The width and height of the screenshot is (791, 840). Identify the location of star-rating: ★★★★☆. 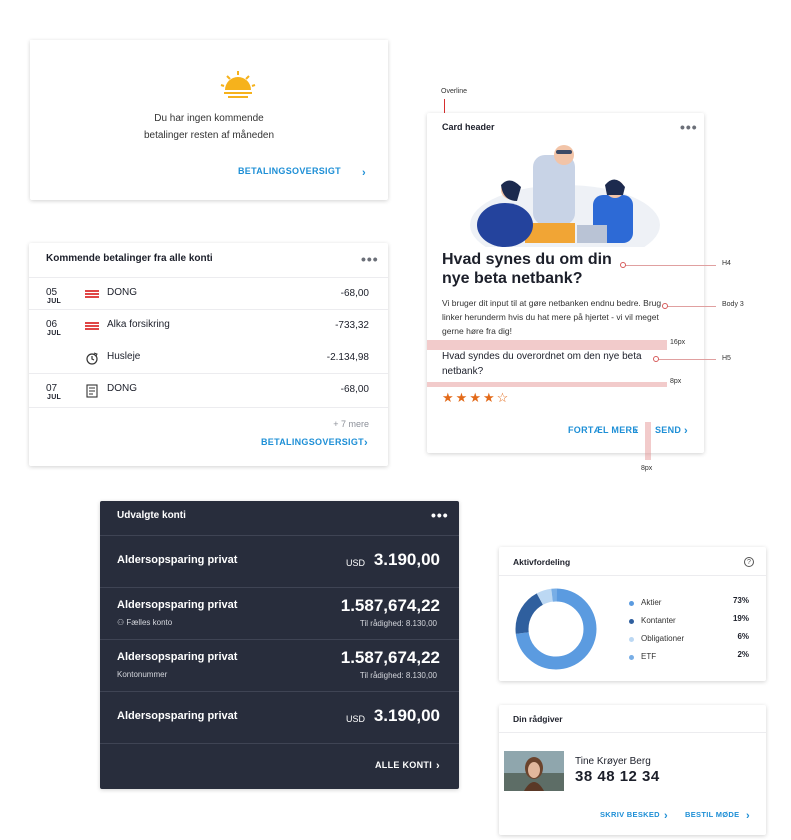
(476, 398).